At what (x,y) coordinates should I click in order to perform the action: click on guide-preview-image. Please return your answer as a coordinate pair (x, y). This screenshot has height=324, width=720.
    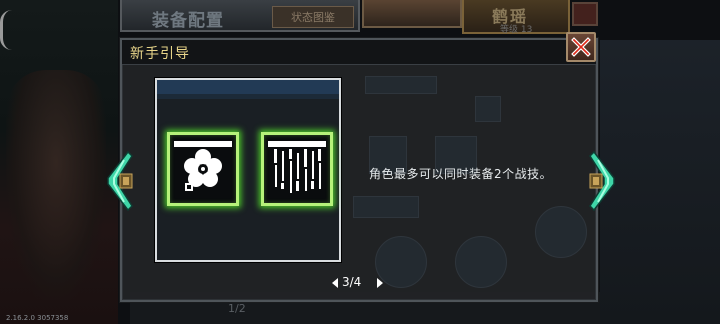
    Looking at the image, I should click on (248, 170).